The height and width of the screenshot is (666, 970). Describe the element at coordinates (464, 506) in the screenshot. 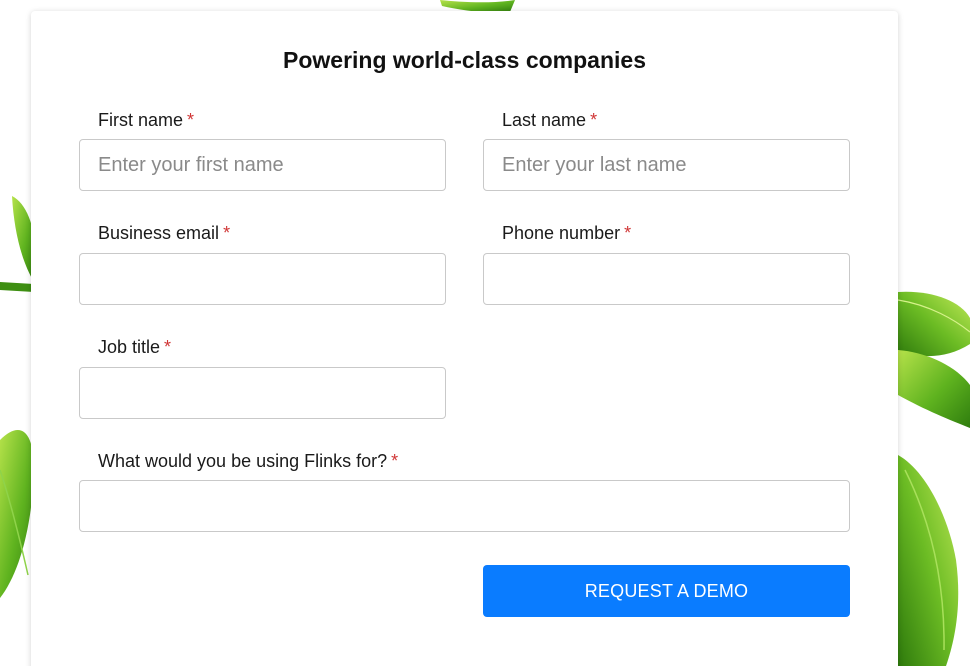

I see `usage-input` at that location.